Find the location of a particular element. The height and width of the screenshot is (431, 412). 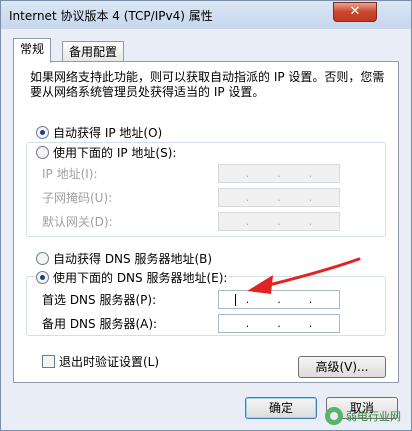

default-gateway-label: 默认网关(D): is located at coordinates (77, 222).